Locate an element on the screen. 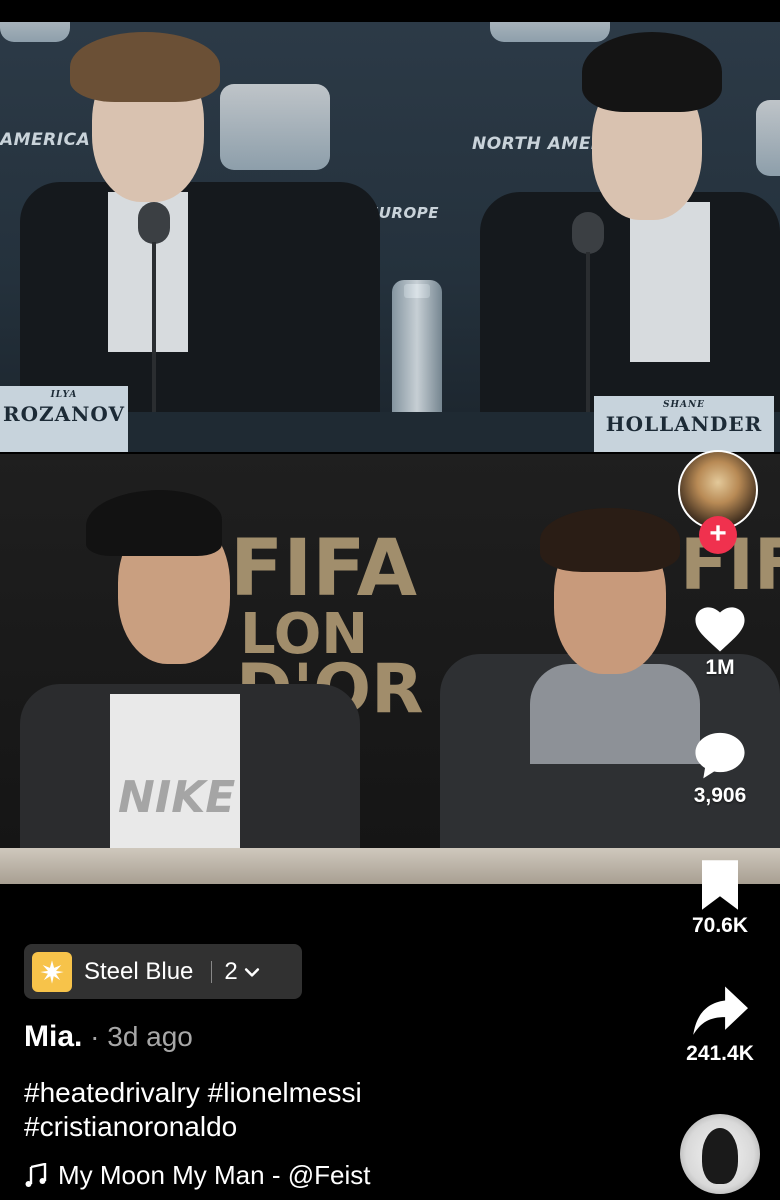 This screenshot has height=1200, width=780. shirt-logo: NIKE is located at coordinates (177, 797).